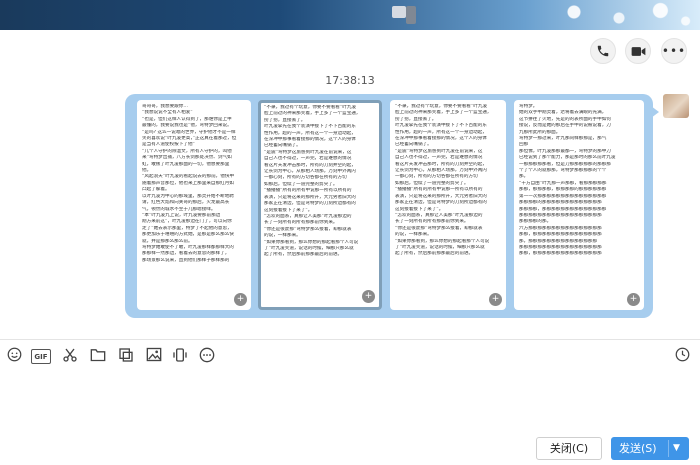 This screenshot has width=700, height=465. I want to click on page-line: 来”弯特梦出捕，八方长剑那处决然、剑气如, so click(187, 158).